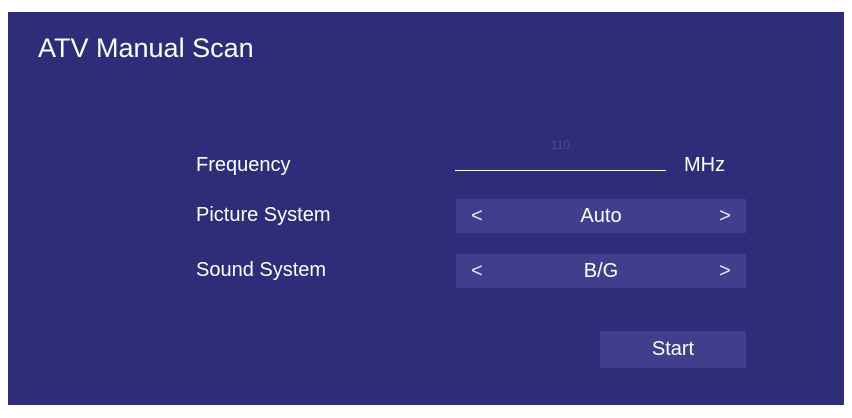  I want to click on frequency-field: 110 MHz, so click(599, 154).